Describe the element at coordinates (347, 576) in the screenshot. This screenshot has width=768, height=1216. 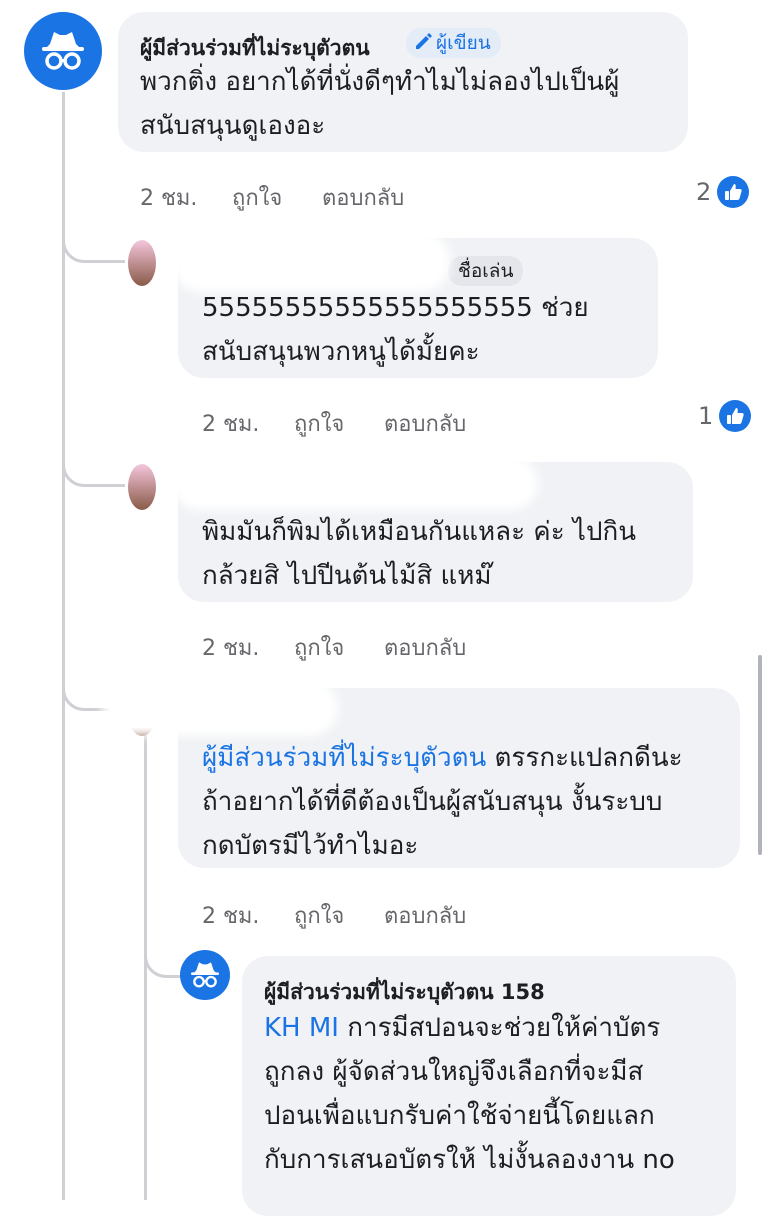
I see `comment-line: กล้วยสิ ไปปีนต้นไม้สิ แหม๊` at that location.